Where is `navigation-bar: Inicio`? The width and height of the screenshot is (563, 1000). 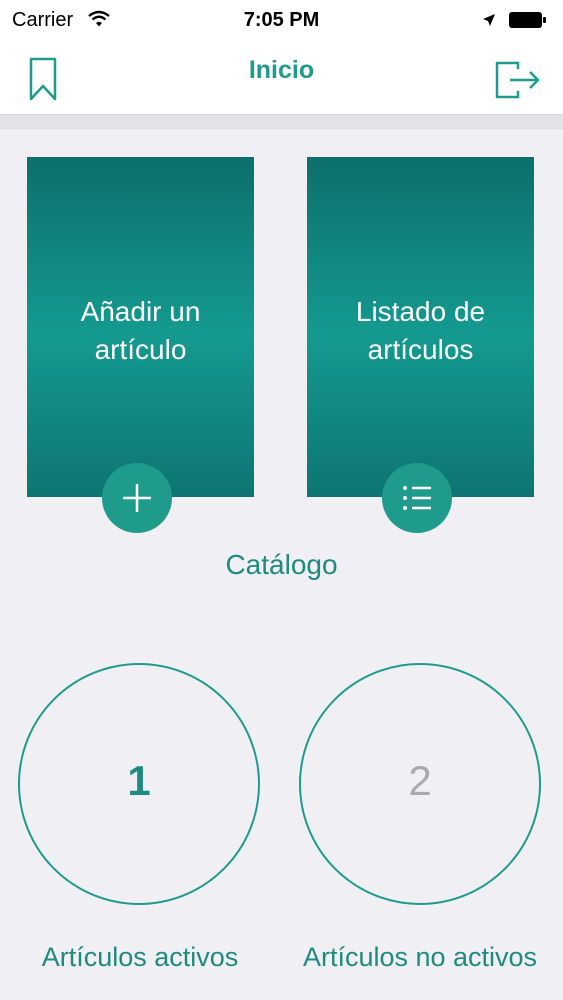 navigation-bar: Inicio is located at coordinates (281, 77).